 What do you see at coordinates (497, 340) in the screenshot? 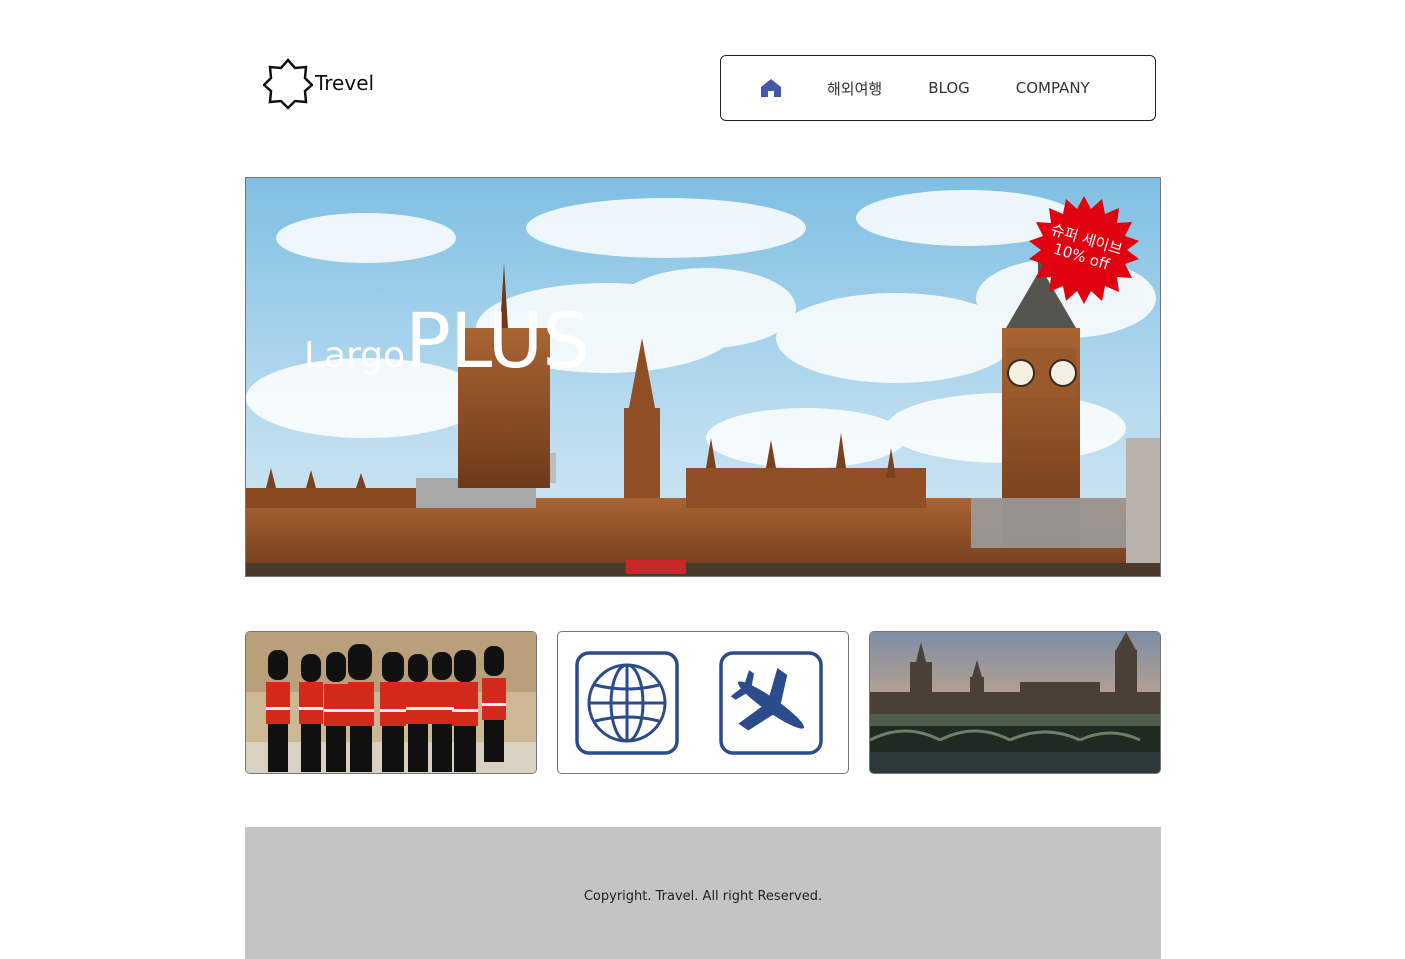
I see `hero-title-big: PLUS` at bounding box center [497, 340].